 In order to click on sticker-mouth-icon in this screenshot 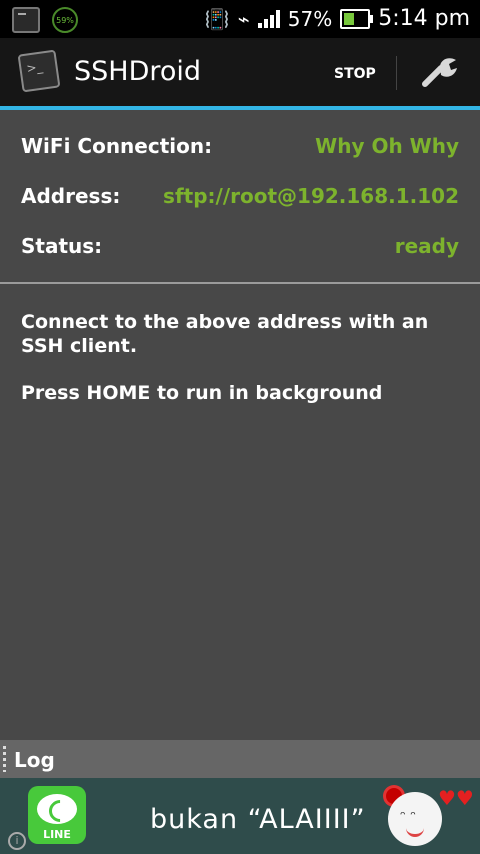, I will do `click(415, 831)`.